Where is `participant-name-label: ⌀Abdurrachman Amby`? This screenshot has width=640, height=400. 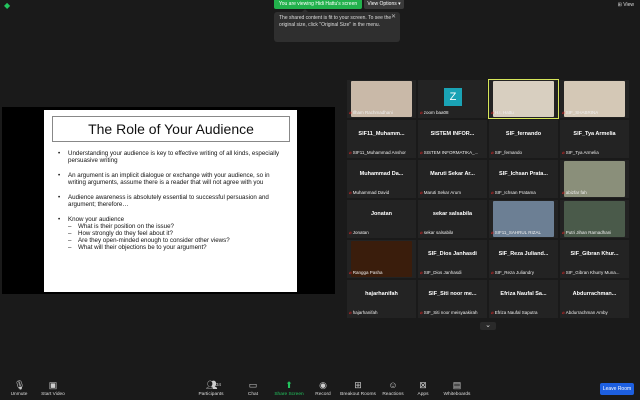
participant-name-label: ⌀Abdurrachman Amby is located at coordinates (585, 313).